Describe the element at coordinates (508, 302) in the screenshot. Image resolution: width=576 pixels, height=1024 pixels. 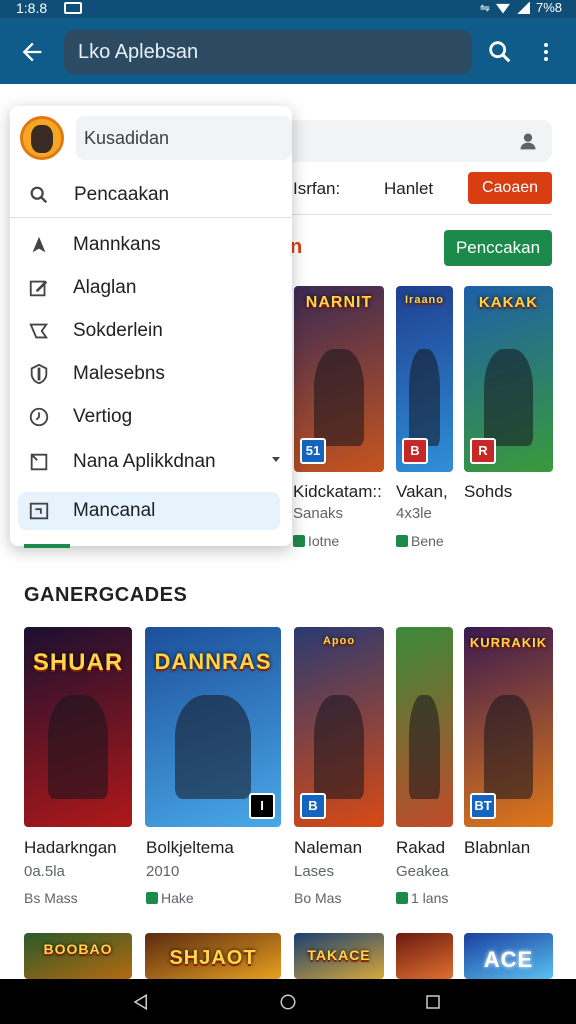
I see `card-art-title: KAKAK` at that location.